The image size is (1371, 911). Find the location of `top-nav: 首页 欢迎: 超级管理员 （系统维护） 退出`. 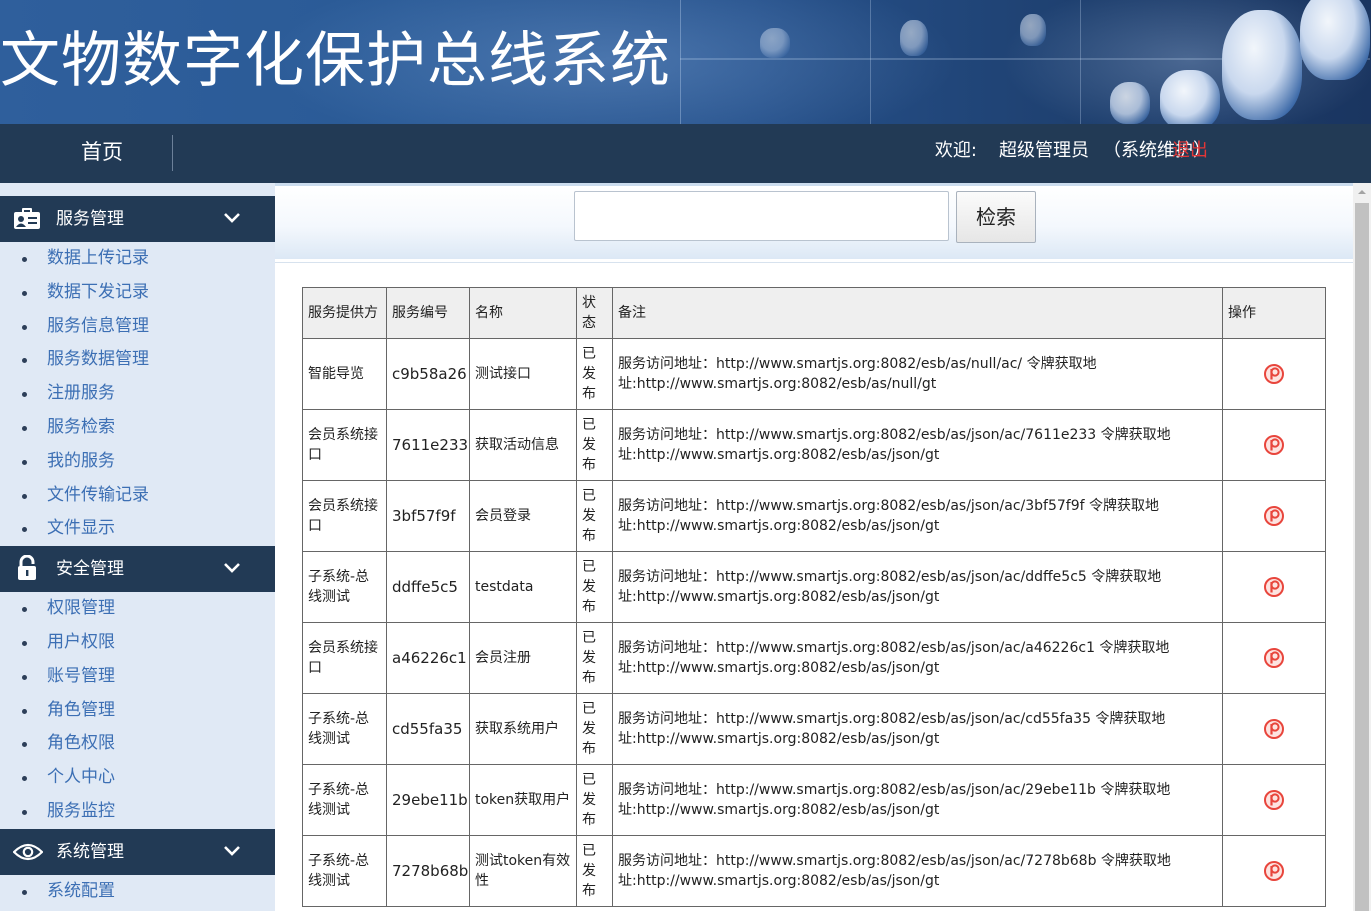

top-nav: 首页 欢迎: 超级管理员 （系统维护） 退出 is located at coordinates (685, 153).